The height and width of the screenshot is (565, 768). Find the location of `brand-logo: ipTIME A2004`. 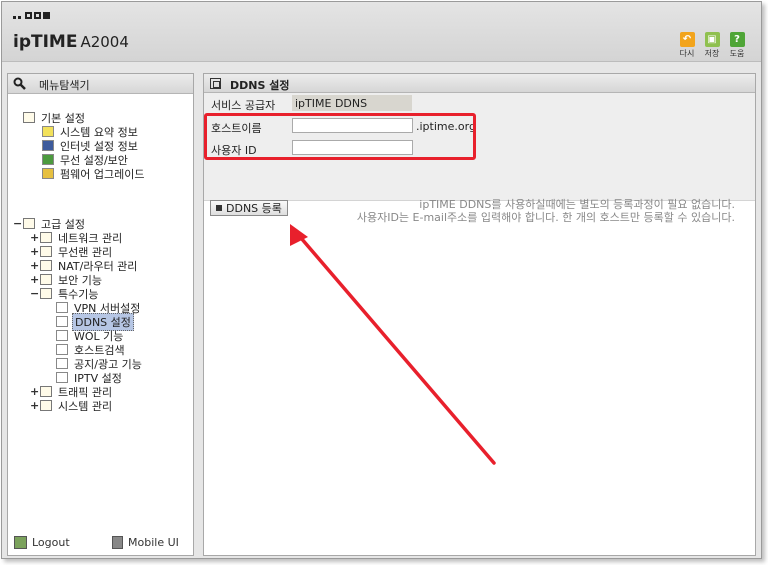

brand-logo: ipTIME A2004 is located at coordinates (71, 42).